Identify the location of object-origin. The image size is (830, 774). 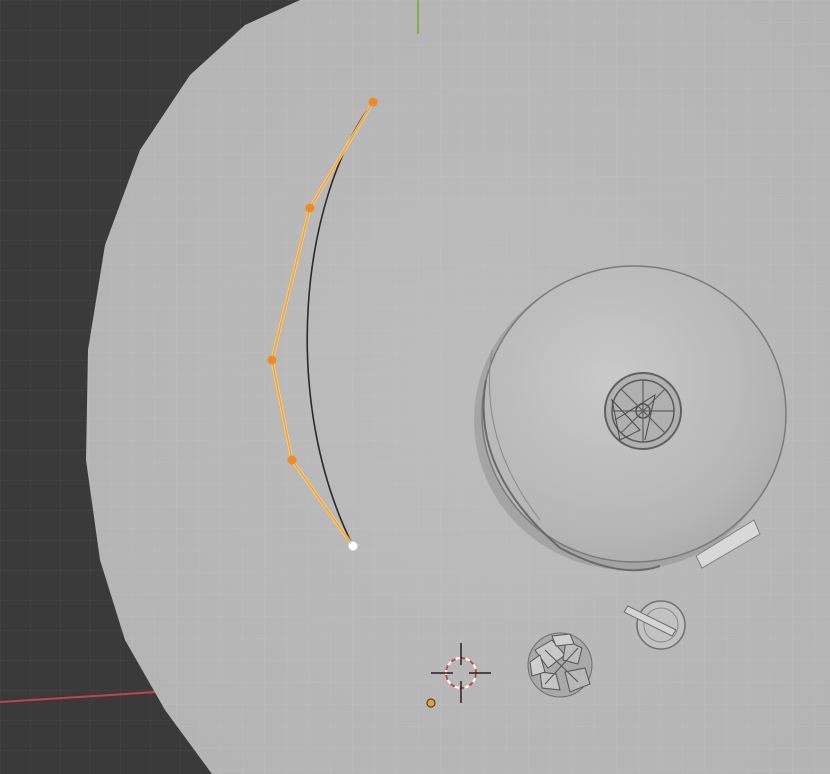
(431, 703).